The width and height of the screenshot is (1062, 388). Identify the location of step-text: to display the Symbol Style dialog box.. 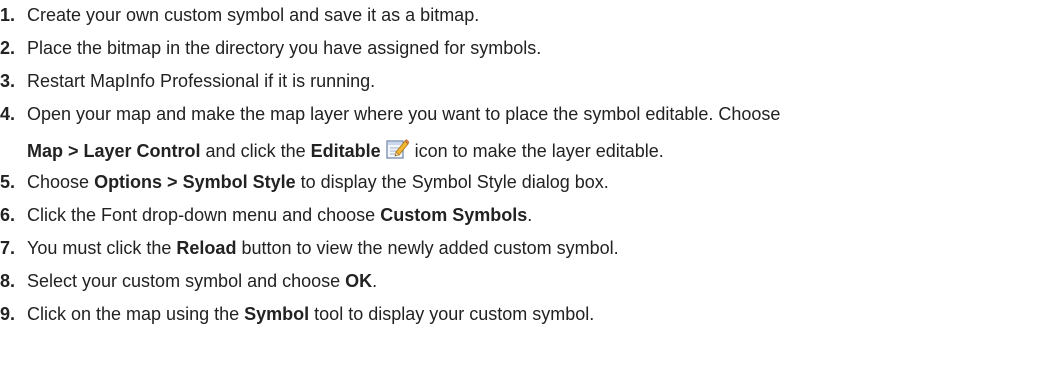
(454, 182).